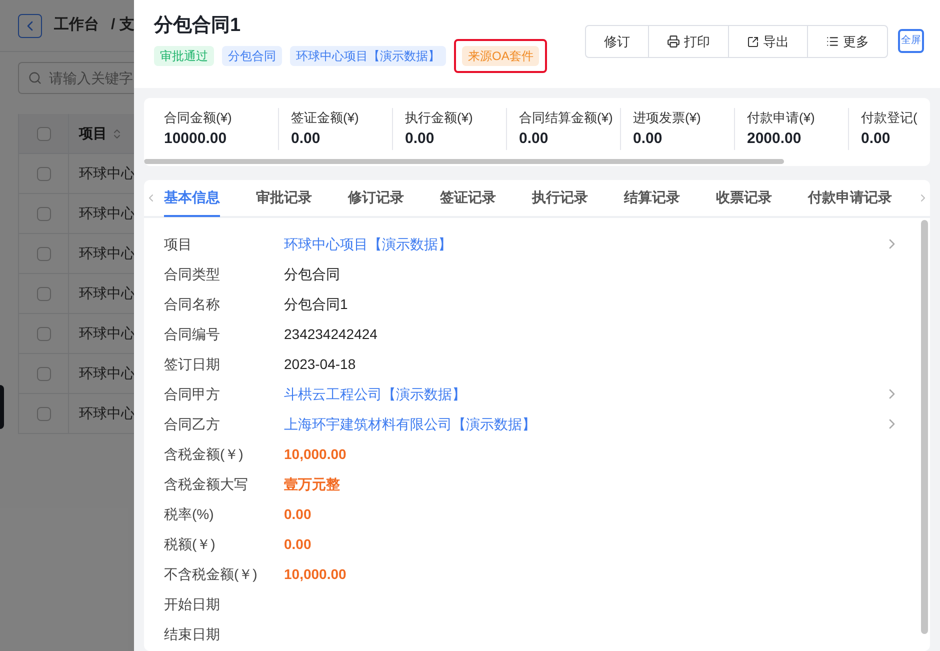 The image size is (940, 651). What do you see at coordinates (190, 544) in the screenshot?
I see `field-label: 税额(￥)` at bounding box center [190, 544].